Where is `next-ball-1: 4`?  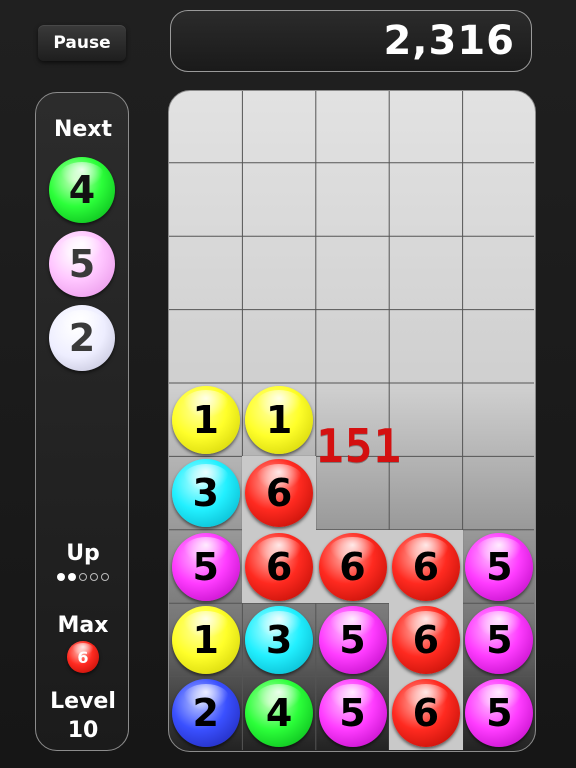
next-ball-1: 4 is located at coordinates (82, 190).